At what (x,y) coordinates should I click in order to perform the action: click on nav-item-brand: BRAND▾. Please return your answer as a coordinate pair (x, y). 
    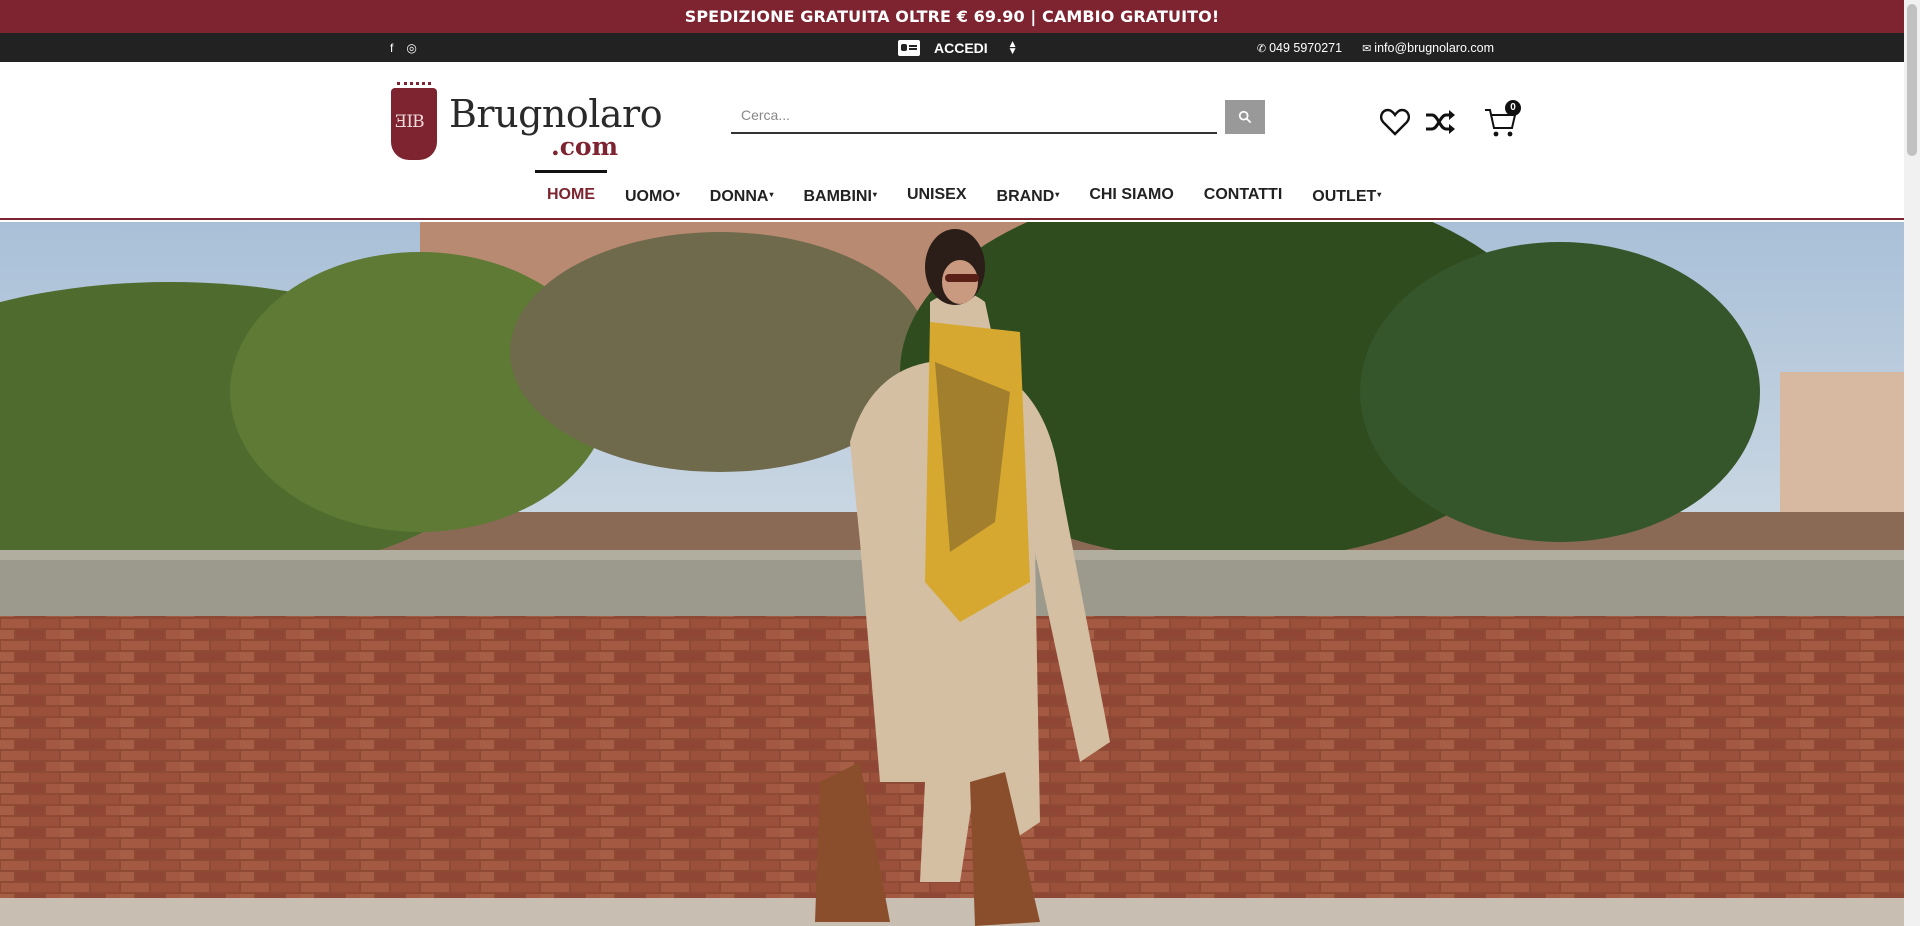
    Looking at the image, I should click on (1028, 195).